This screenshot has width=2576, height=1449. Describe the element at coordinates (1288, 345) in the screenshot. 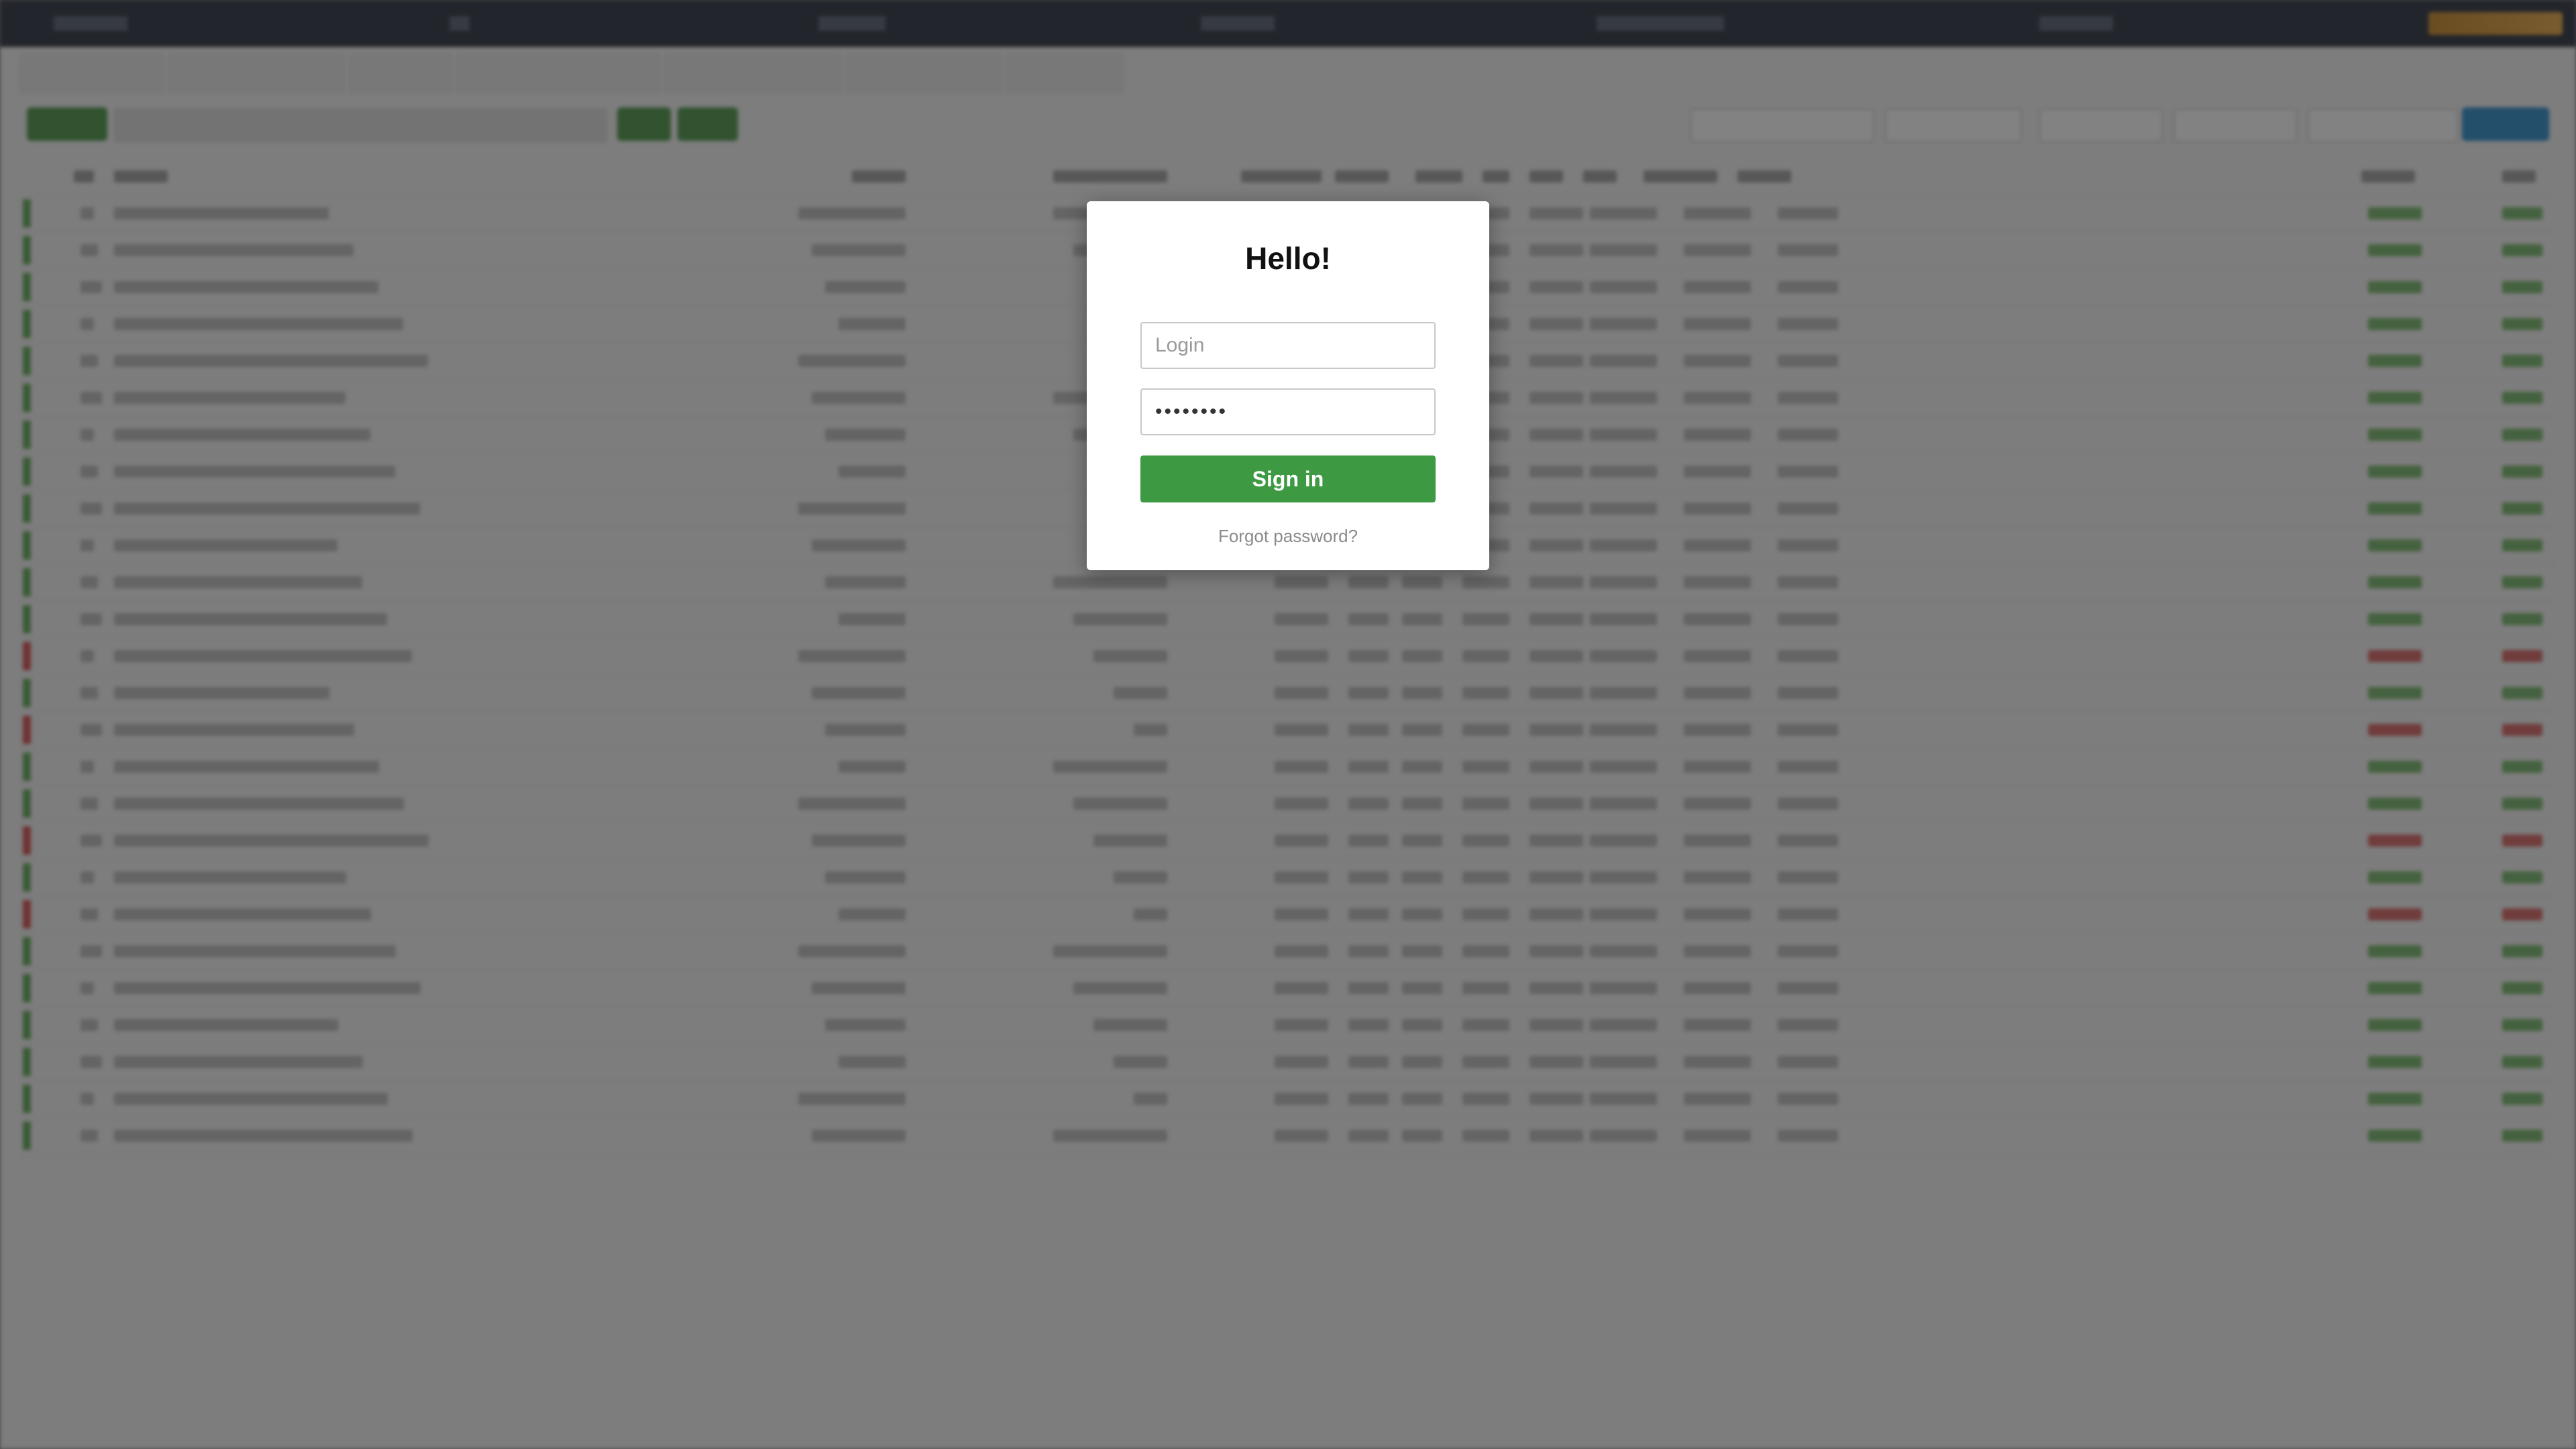

I see `login-input` at that location.